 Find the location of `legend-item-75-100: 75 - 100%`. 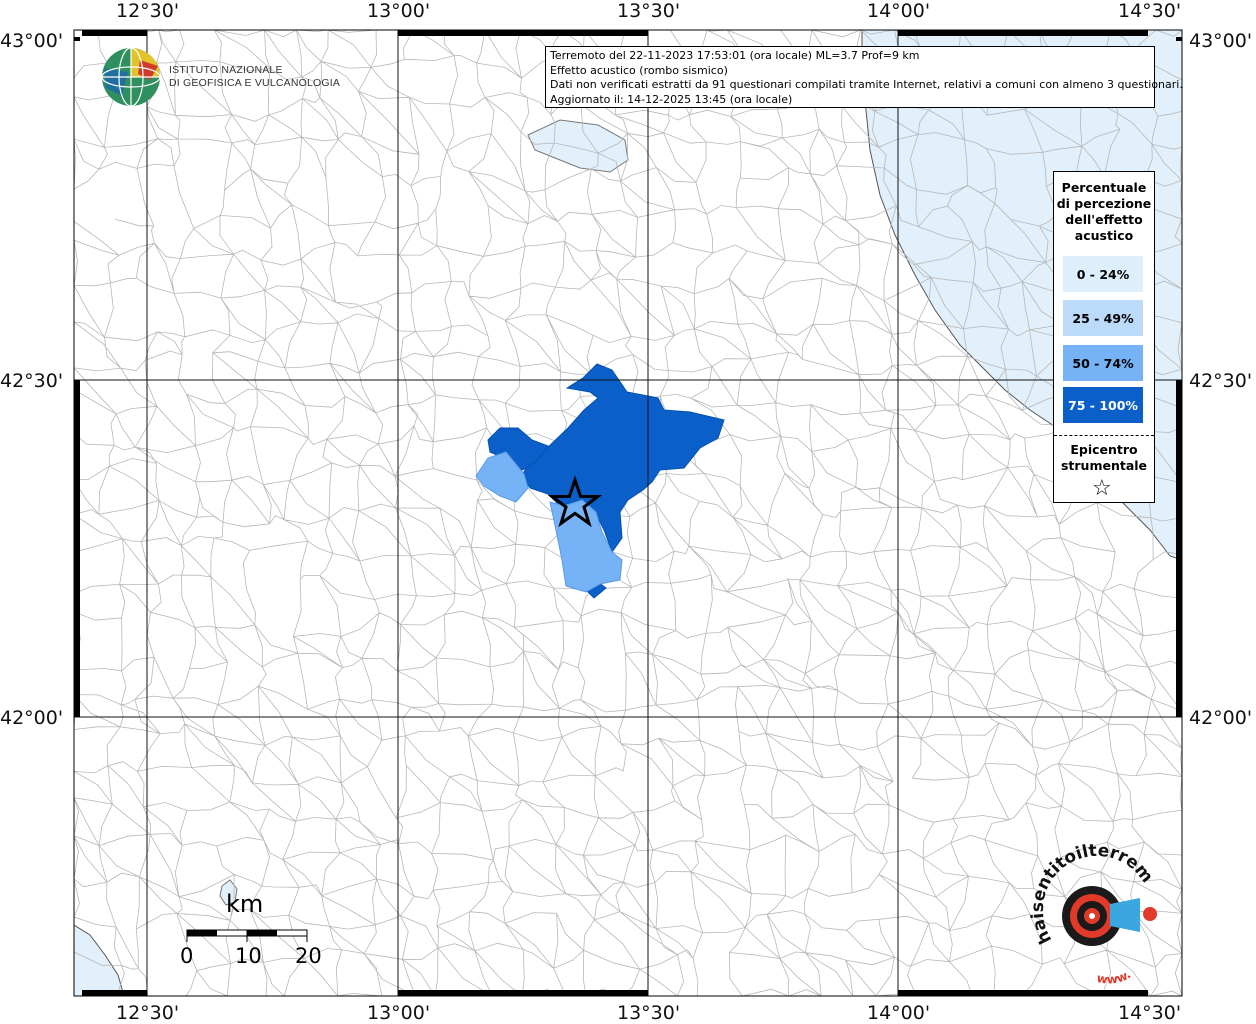

legend-item-75-100: 75 - 100% is located at coordinates (1103, 405).